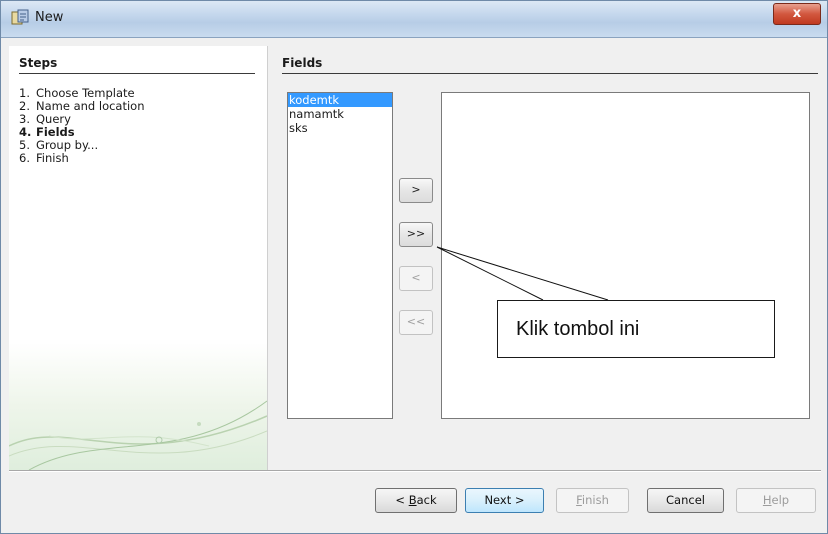 The width and height of the screenshot is (828, 534). I want to click on add-all-fields-button: >>, so click(416, 234).